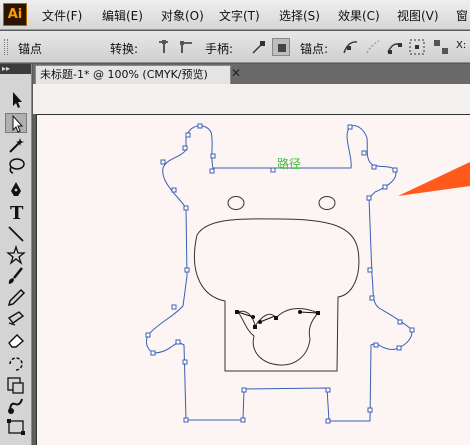 This screenshot has height=445, width=470. What do you see at coordinates (236, 203) in the screenshot?
I see `left-eye-shape` at bounding box center [236, 203].